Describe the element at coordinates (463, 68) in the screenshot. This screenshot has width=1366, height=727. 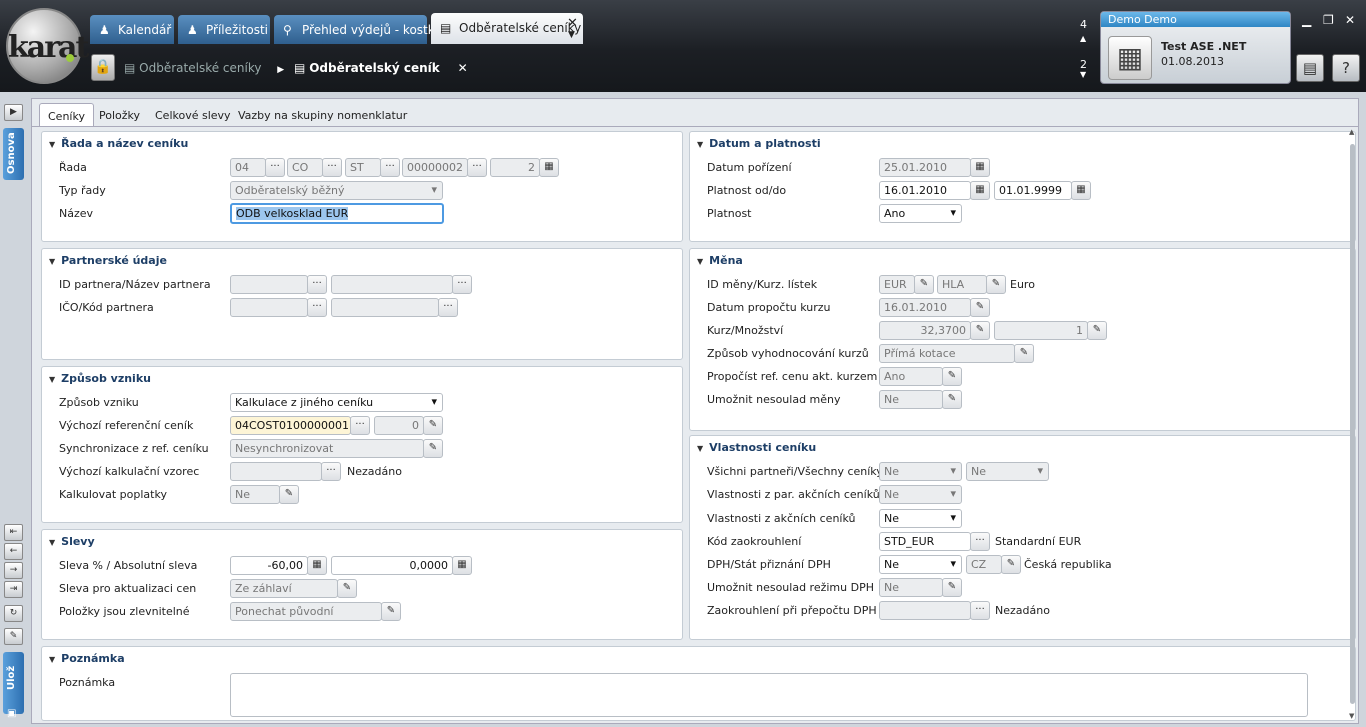
I see `close-icon: ✕` at that location.